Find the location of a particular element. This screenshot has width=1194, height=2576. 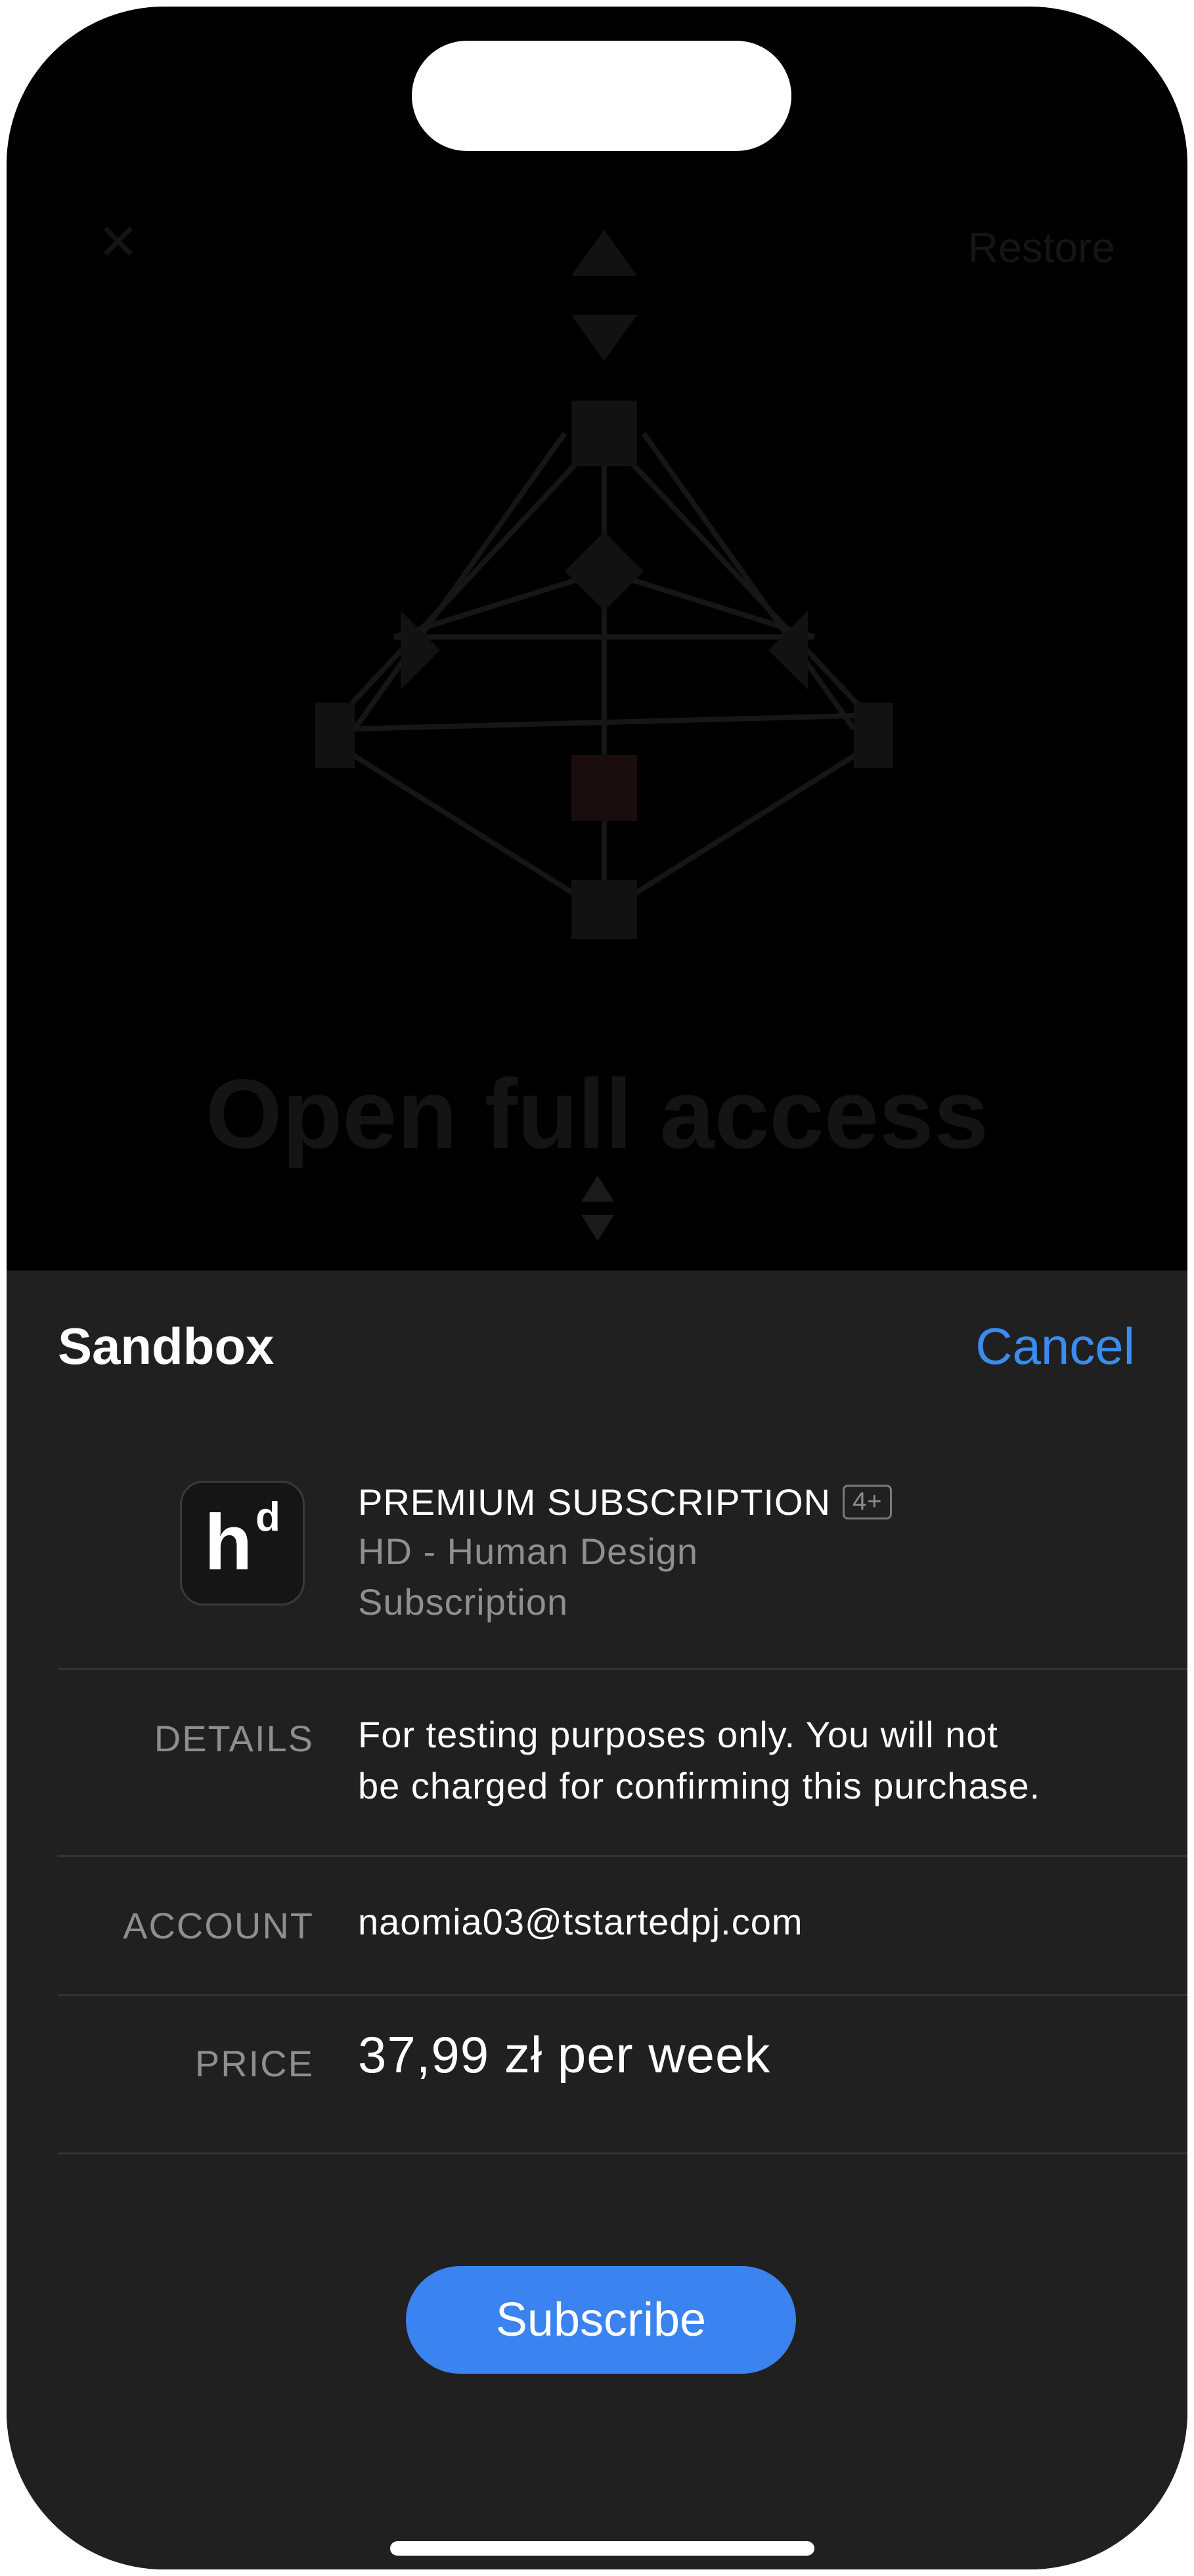

product-name-line: PREMIUM SUBSCRIPTION 4+ is located at coordinates (625, 1502).